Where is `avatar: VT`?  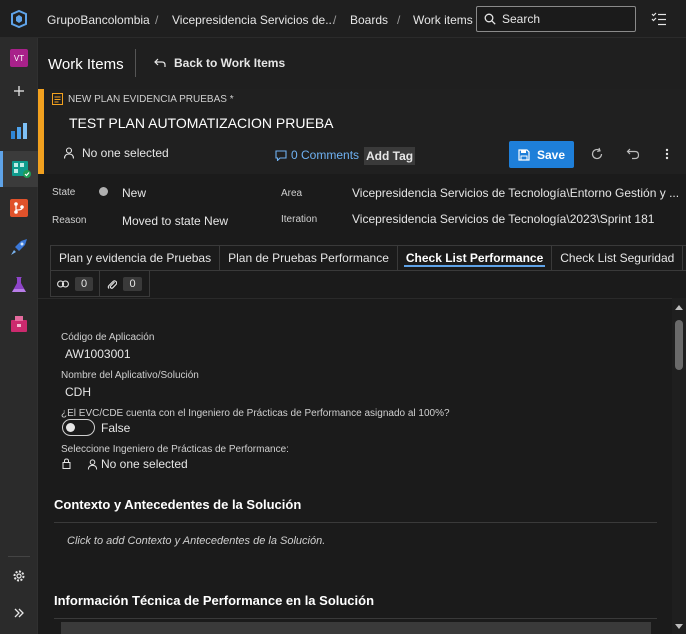 avatar: VT is located at coordinates (19, 58).